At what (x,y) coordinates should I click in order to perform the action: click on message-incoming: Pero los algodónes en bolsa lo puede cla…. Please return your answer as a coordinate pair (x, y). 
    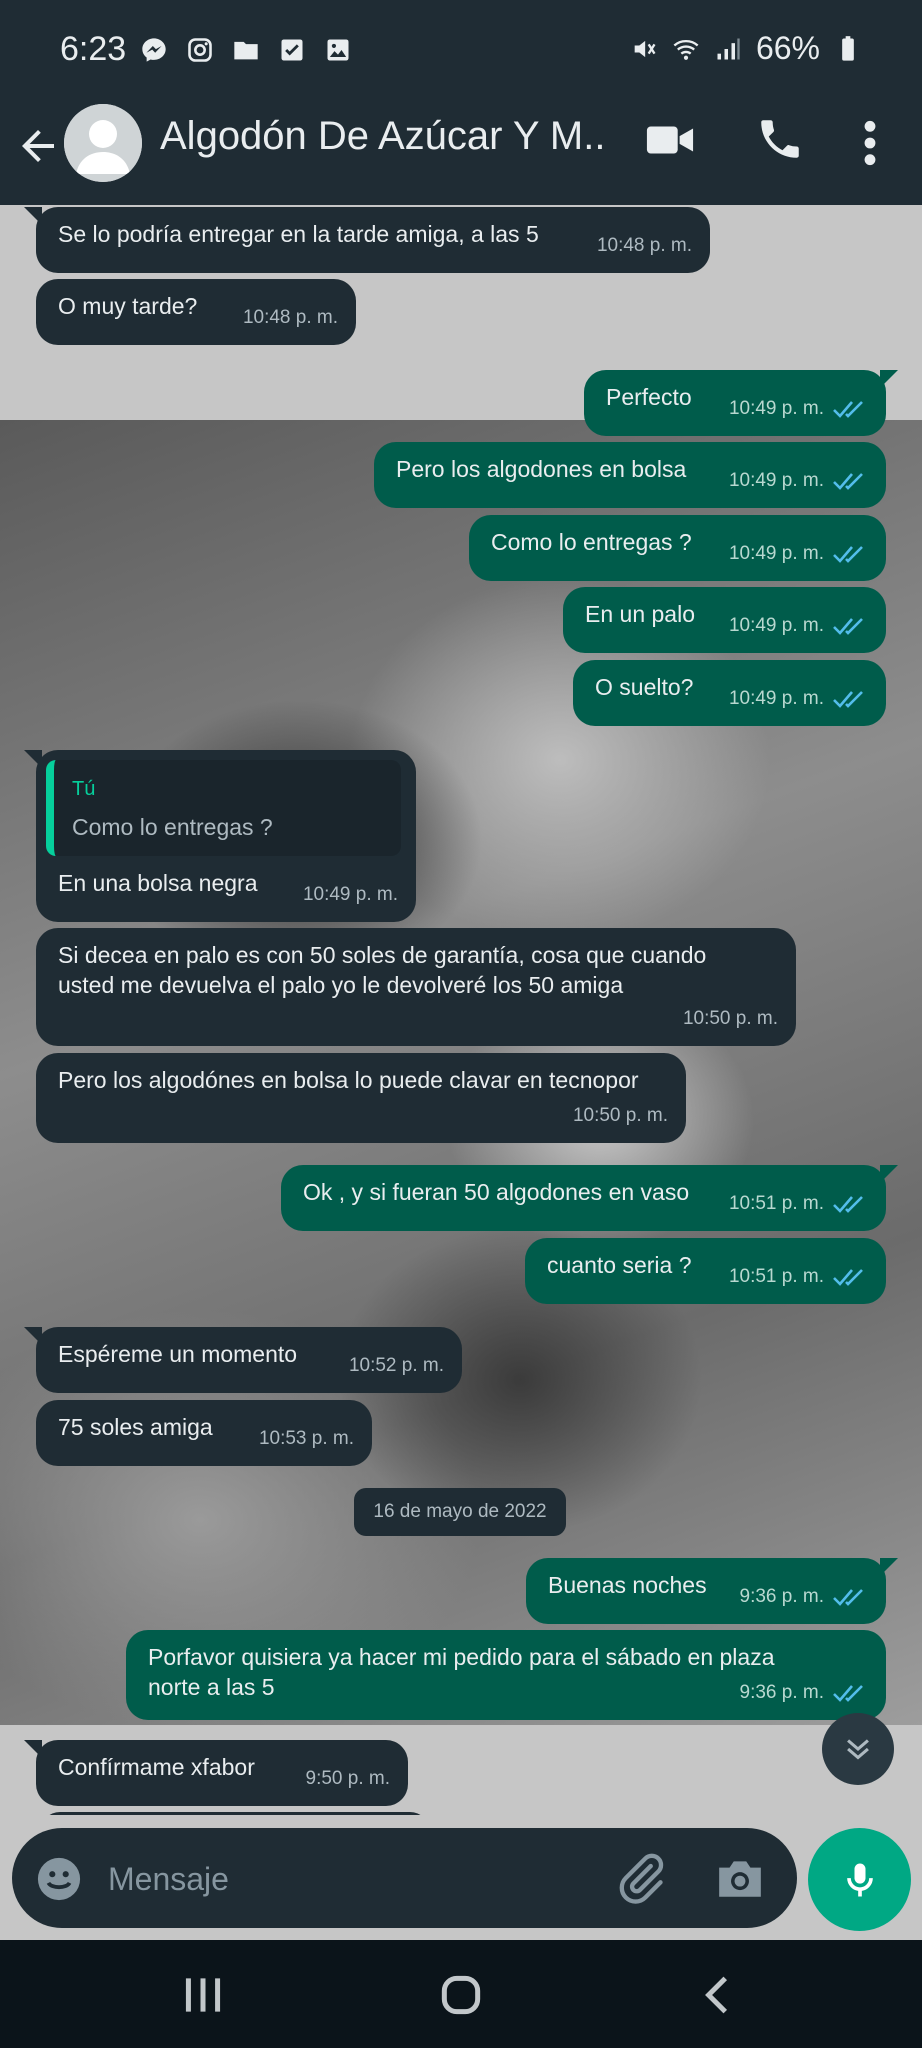
    Looking at the image, I should click on (361, 1098).